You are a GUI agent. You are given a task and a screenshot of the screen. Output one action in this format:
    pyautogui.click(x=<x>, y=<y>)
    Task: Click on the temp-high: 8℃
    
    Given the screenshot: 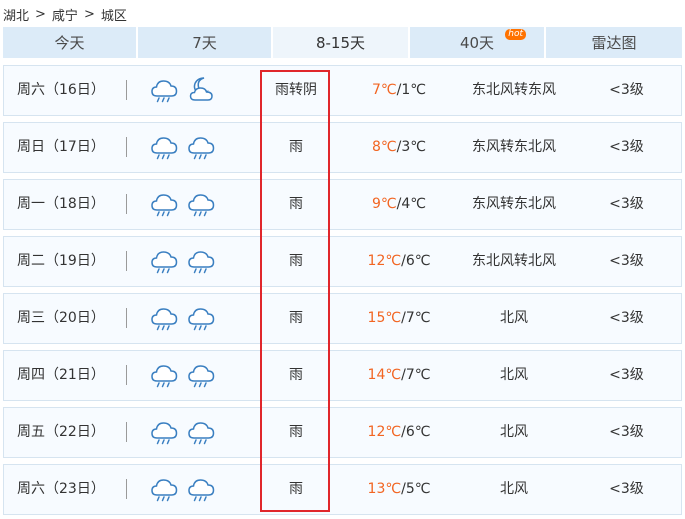 What is the action you would take?
    pyautogui.click(x=384, y=147)
    